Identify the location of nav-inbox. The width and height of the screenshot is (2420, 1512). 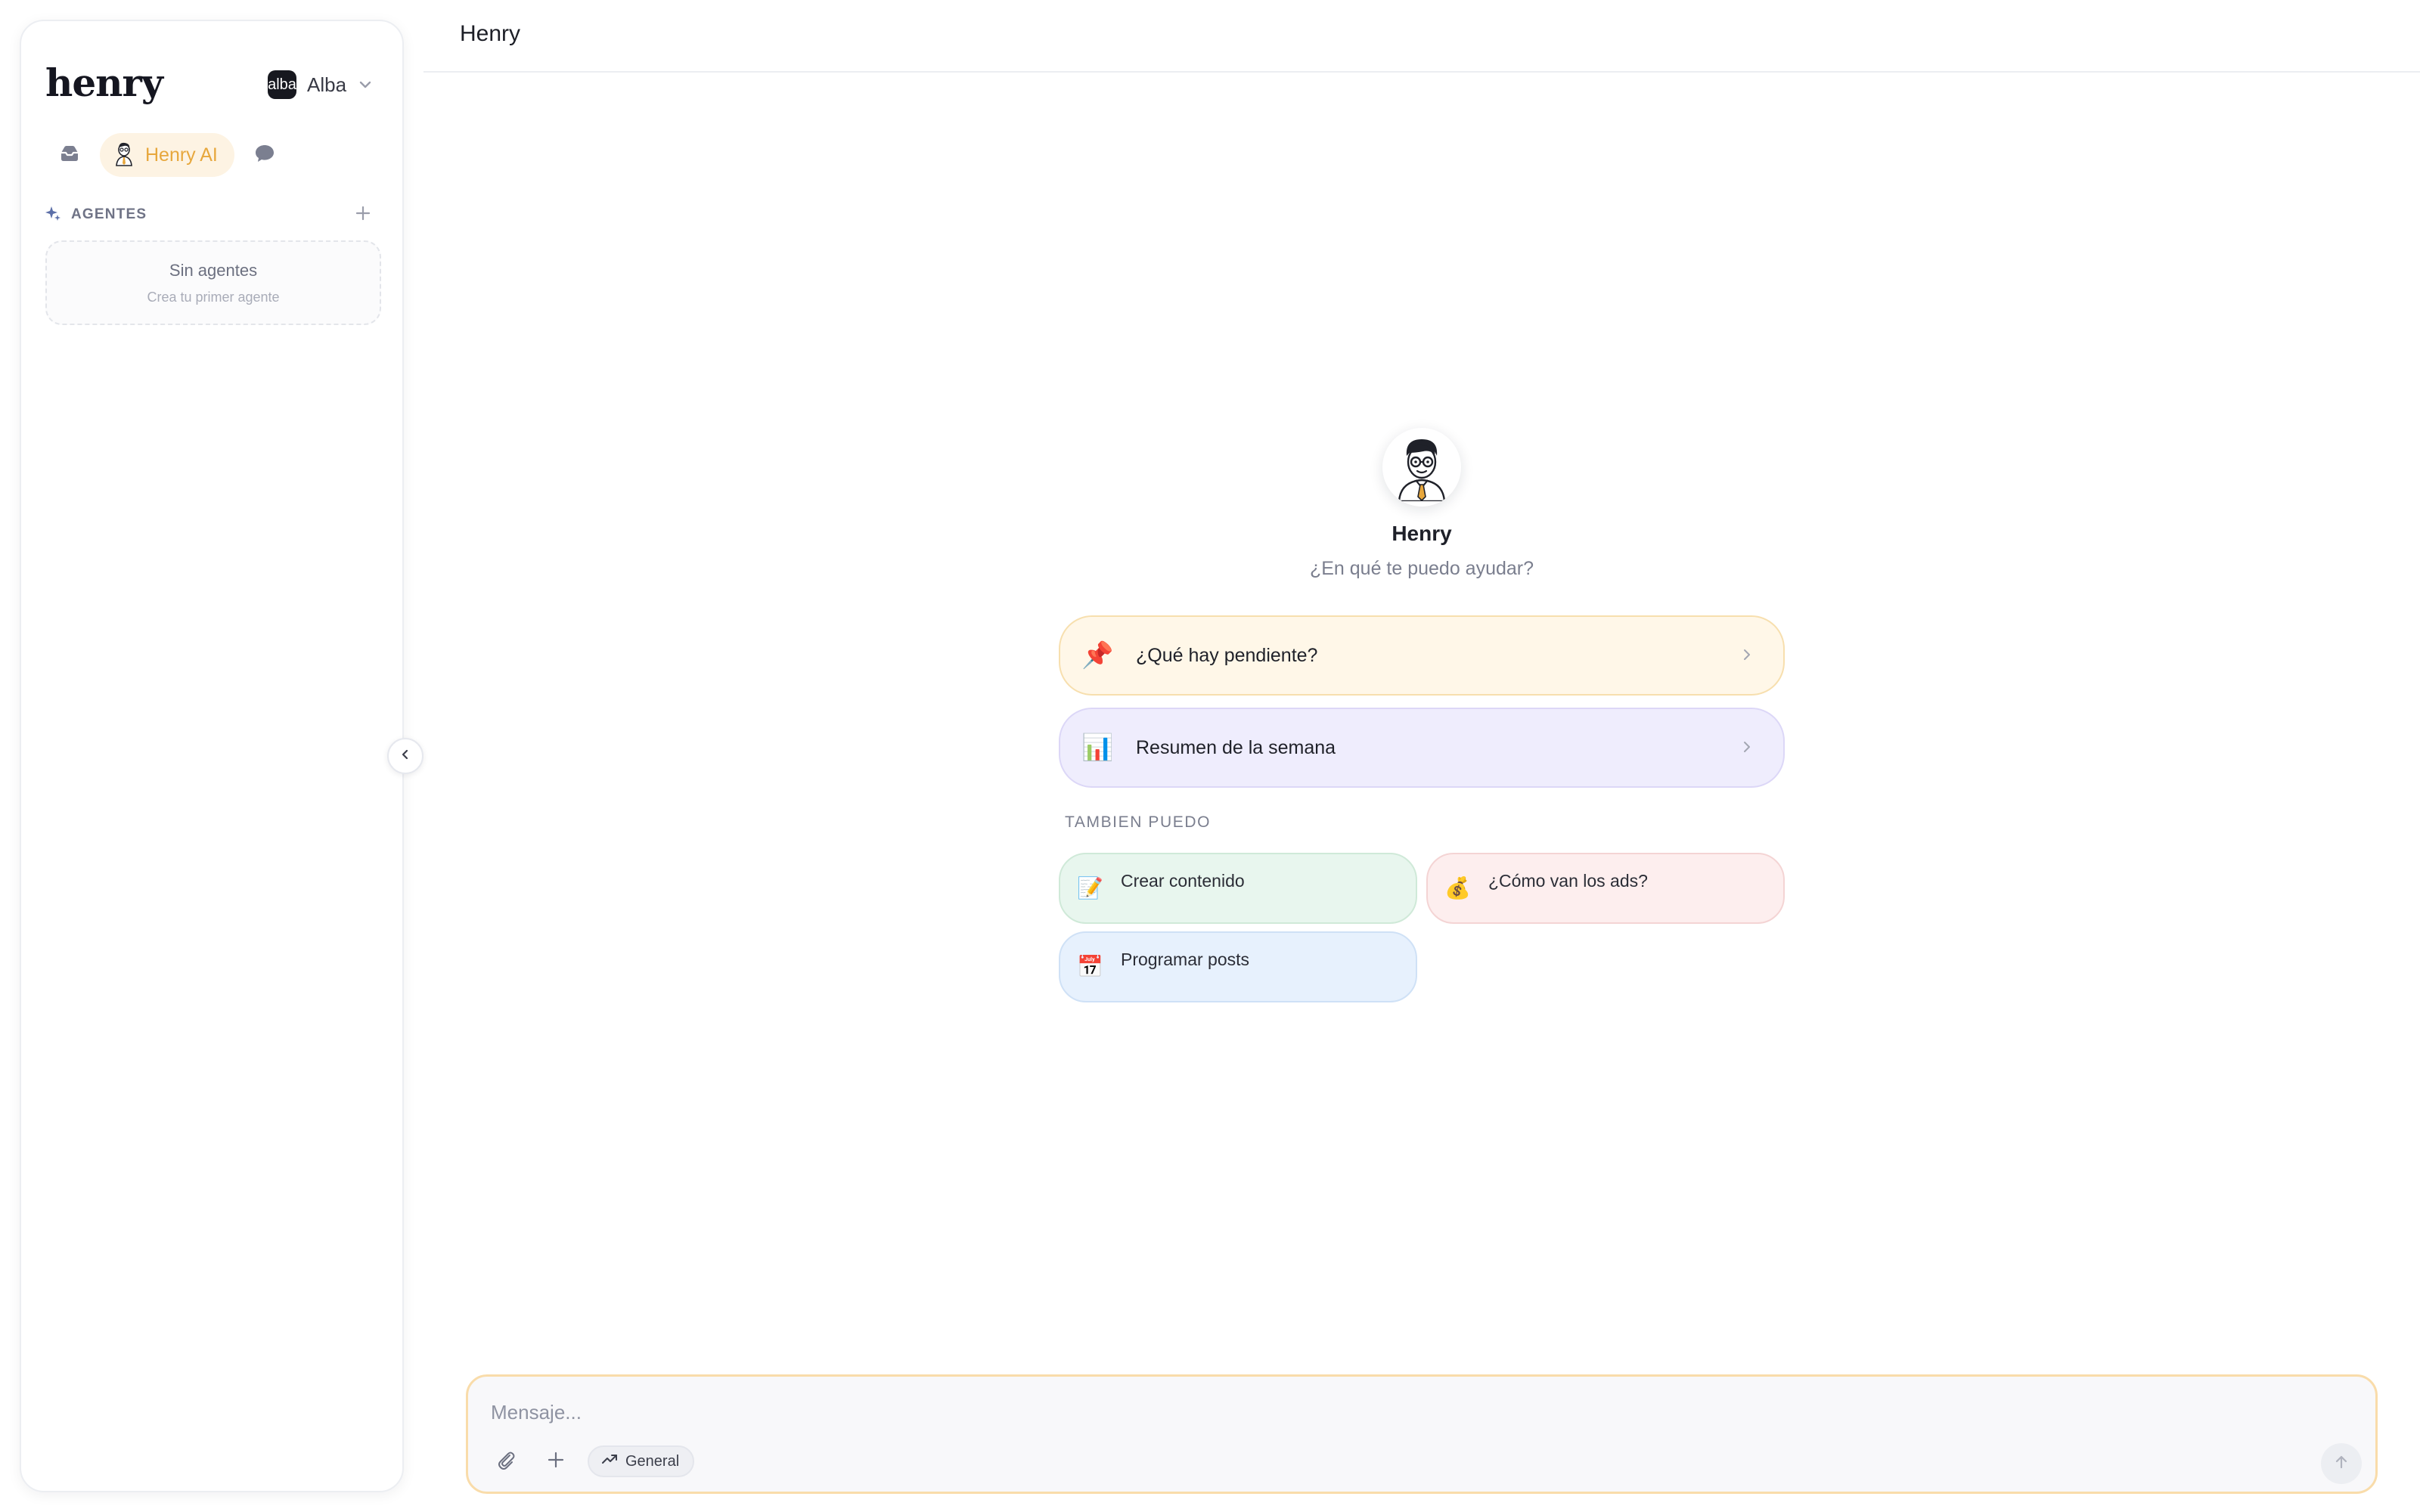
(69, 155).